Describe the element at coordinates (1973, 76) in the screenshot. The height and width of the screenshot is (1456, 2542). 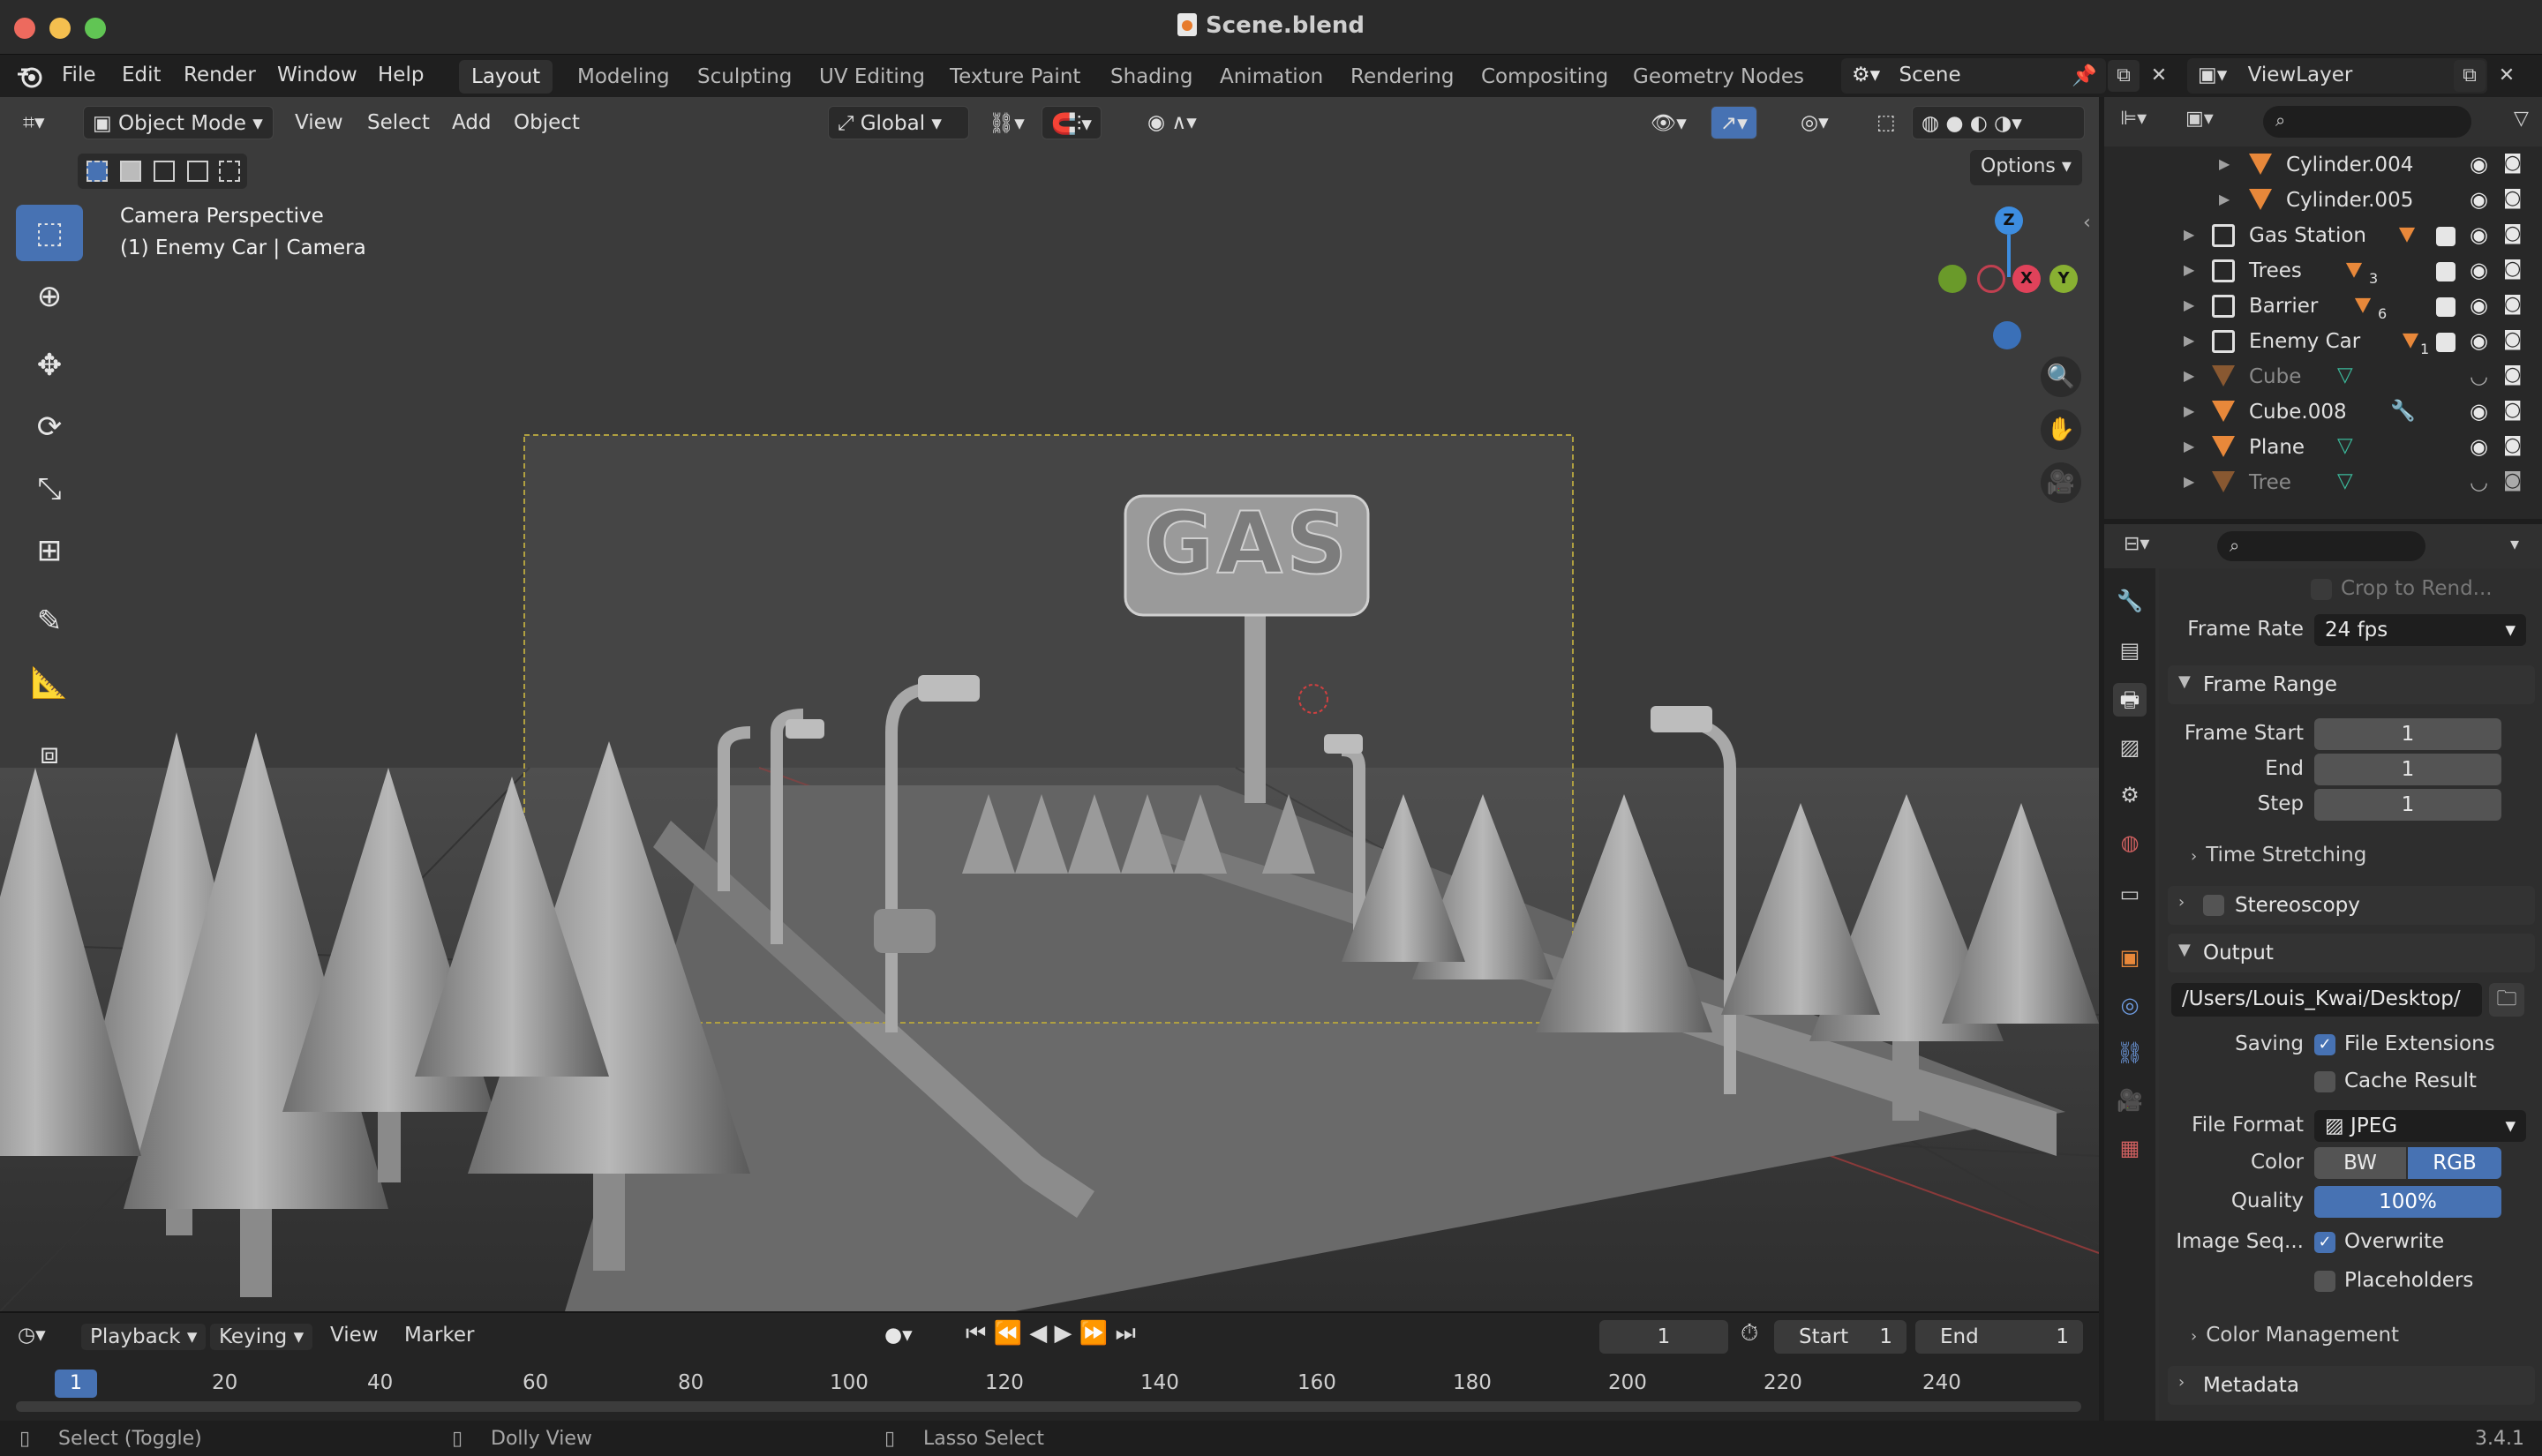
I see `scene-selector: ⚙▾ Scene 📌` at that location.